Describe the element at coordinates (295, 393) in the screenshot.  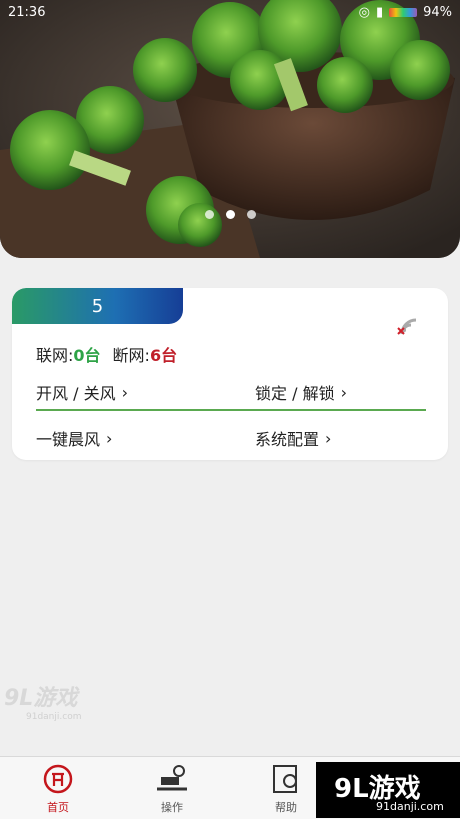
I see `lock-toggle-label: 锁定 / 解锁` at that location.